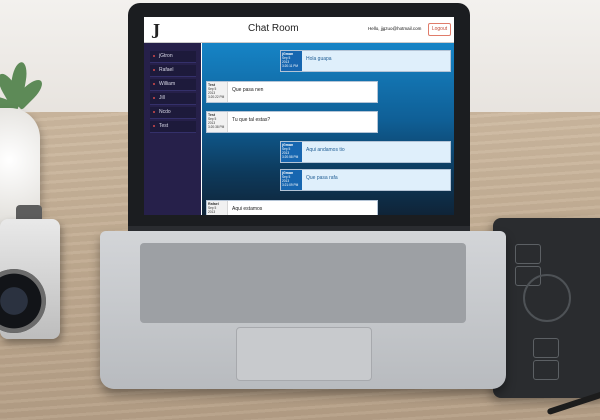  What do you see at coordinates (292, 207) in the screenshot?
I see `chat-message: Rafael Sep 5 2013 Aqui estamos` at bounding box center [292, 207].